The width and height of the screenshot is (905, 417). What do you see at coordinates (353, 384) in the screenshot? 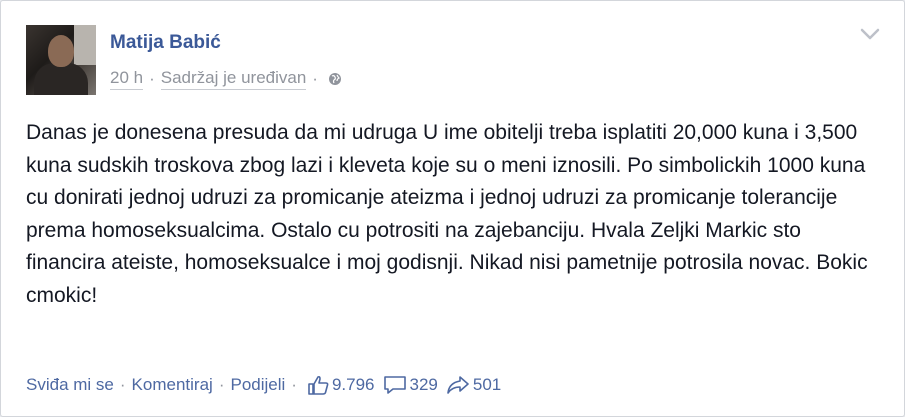
I see `likes-count: 9.796` at bounding box center [353, 384].